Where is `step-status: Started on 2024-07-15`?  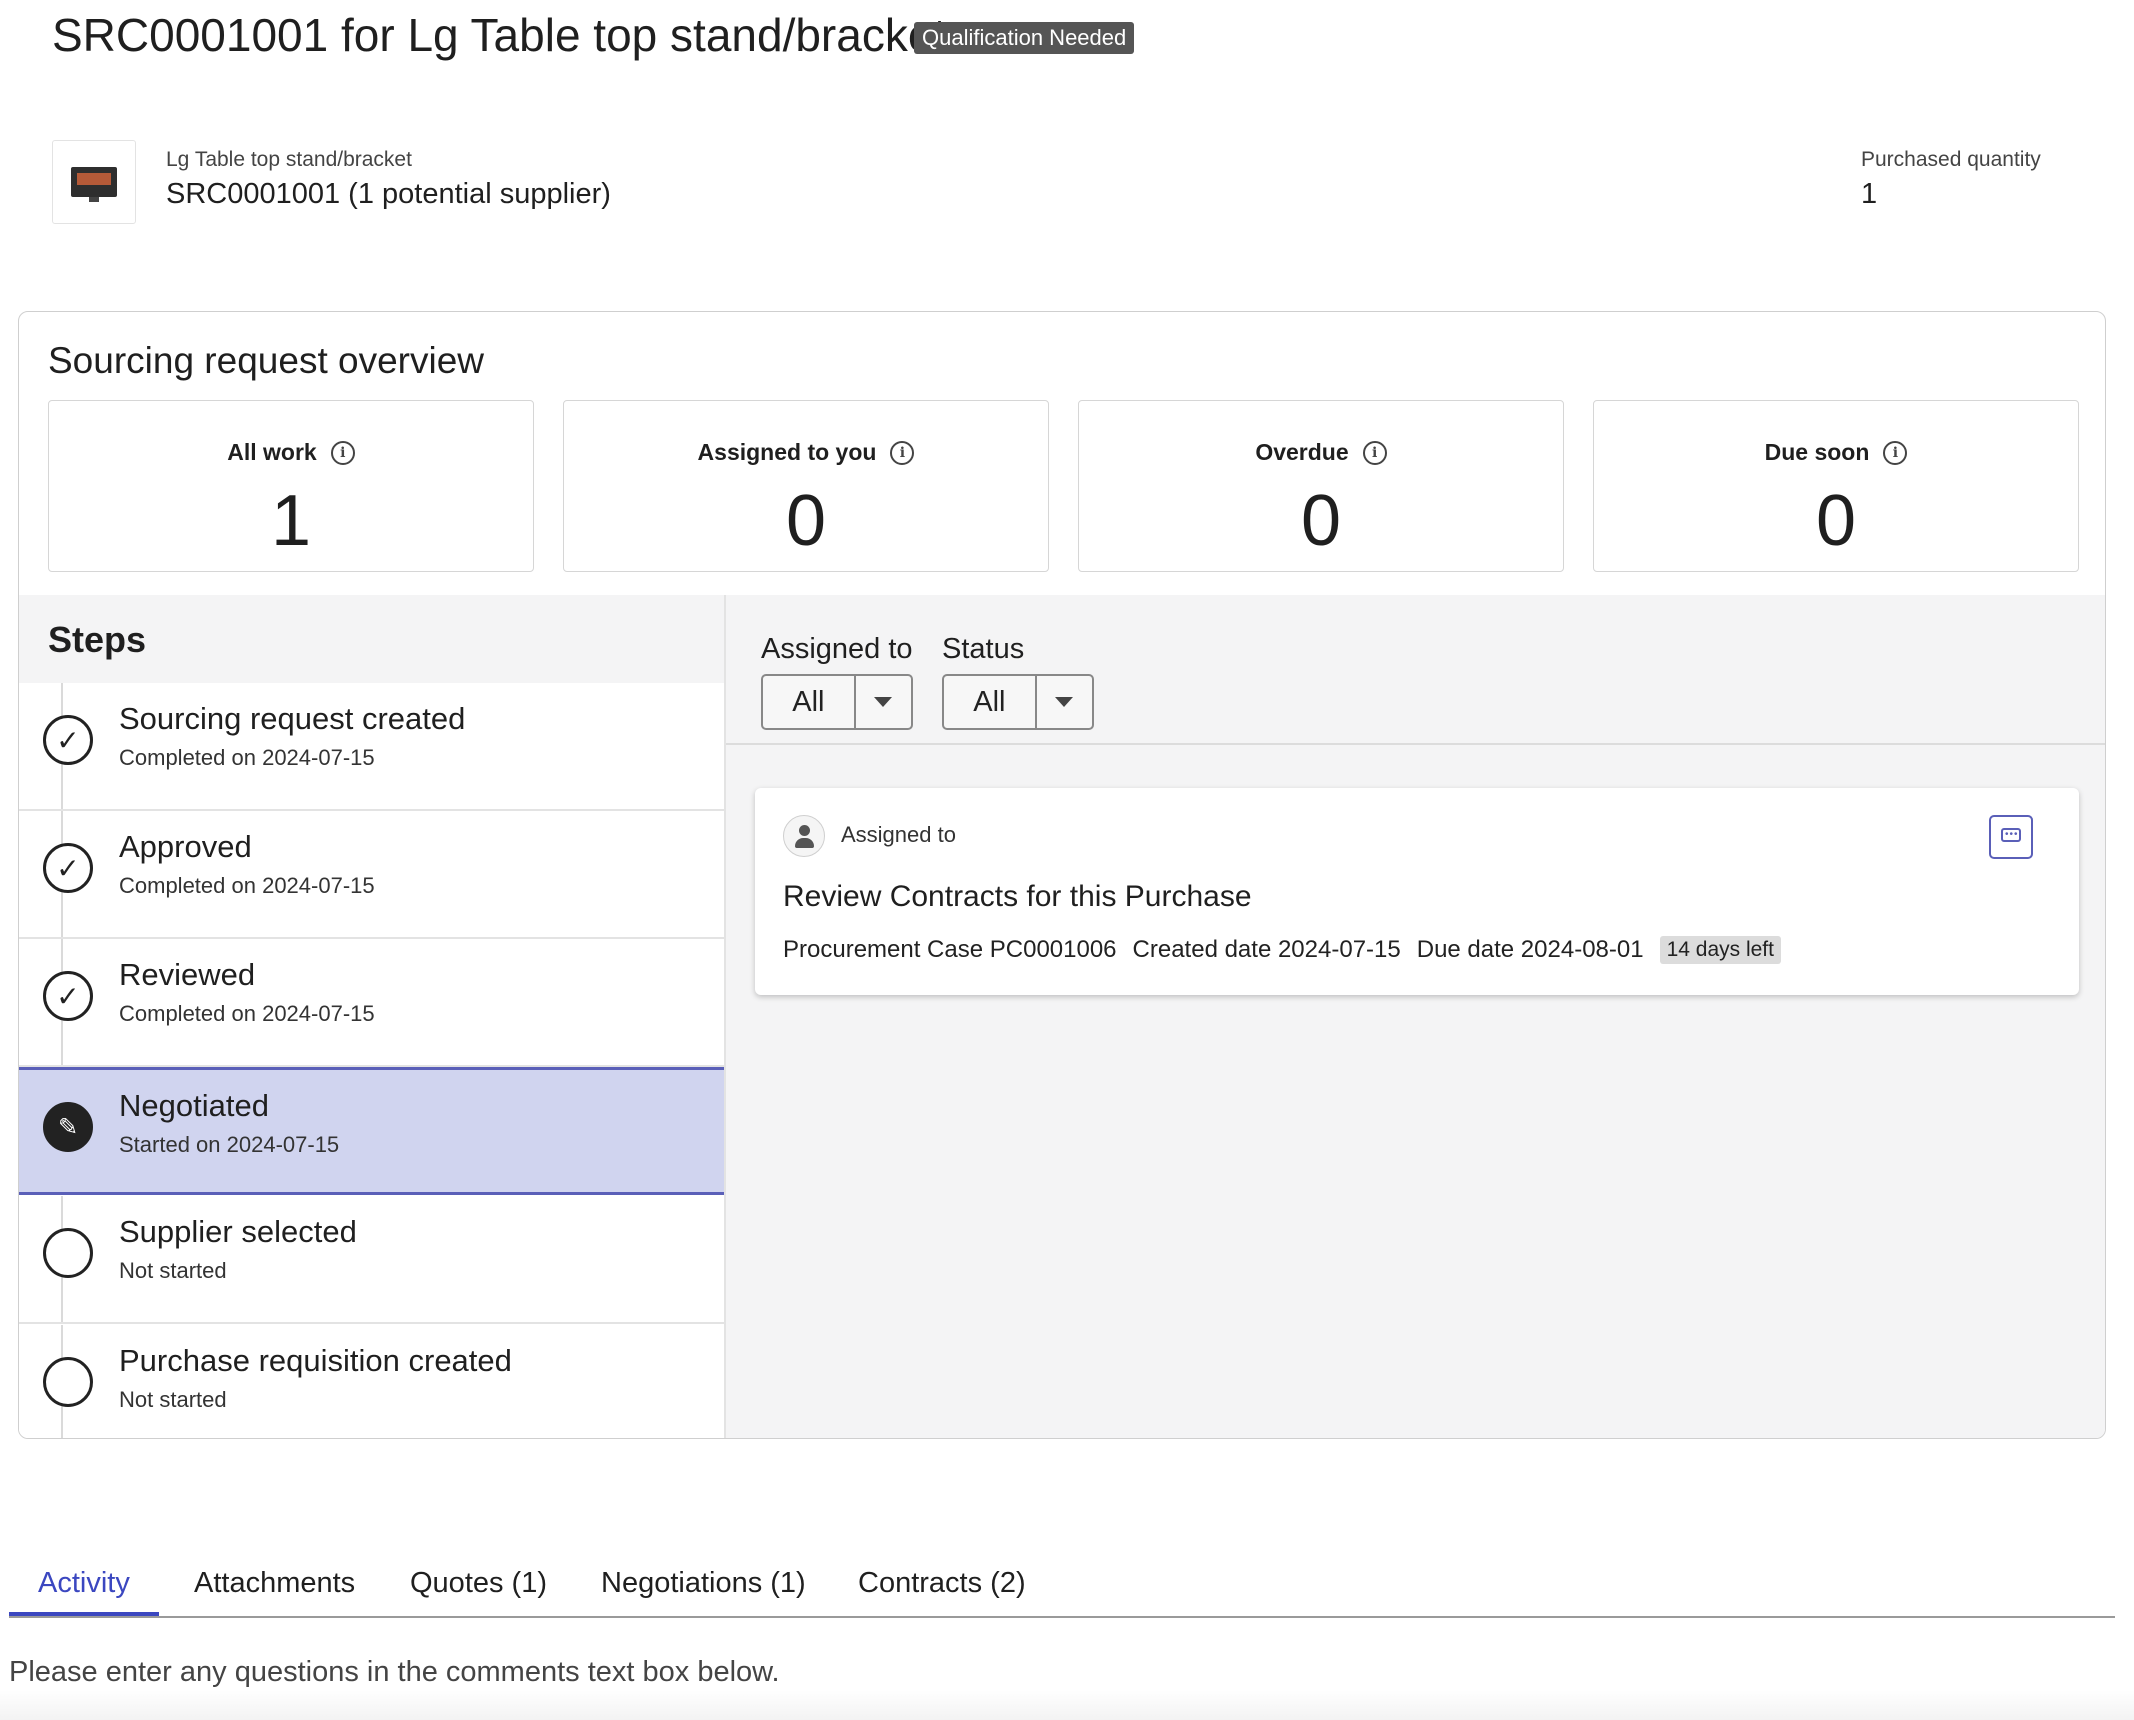 step-status: Started on 2024-07-15 is located at coordinates (229, 1144).